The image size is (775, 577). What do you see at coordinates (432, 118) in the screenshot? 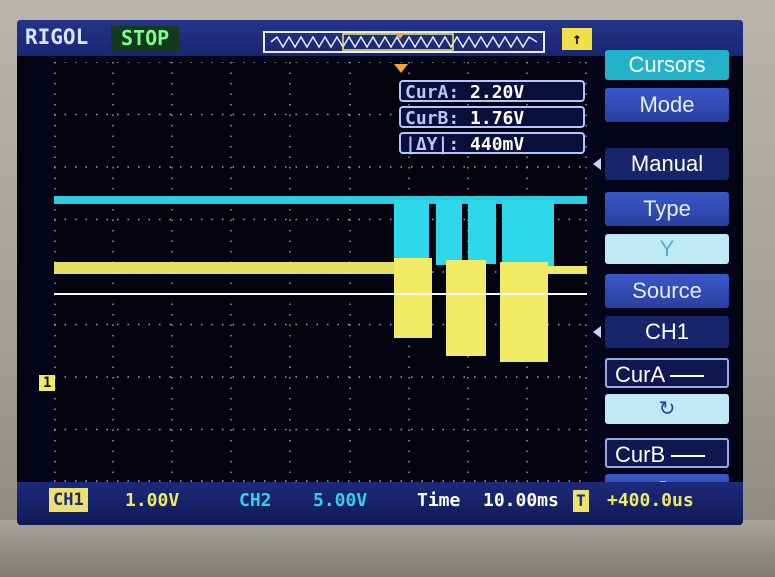
I see `cursor-b-label: CurB:` at bounding box center [432, 118].